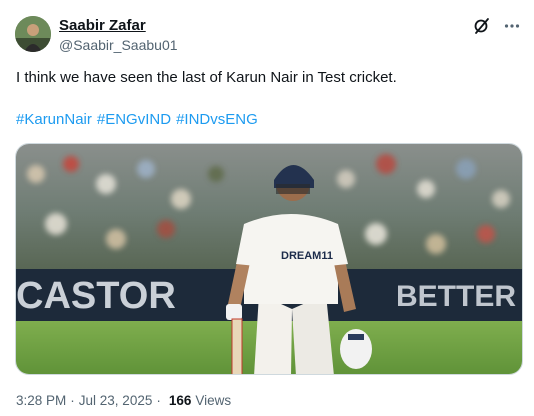 The width and height of the screenshot is (534, 416). I want to click on board-text-right: BETTER, so click(456, 296).